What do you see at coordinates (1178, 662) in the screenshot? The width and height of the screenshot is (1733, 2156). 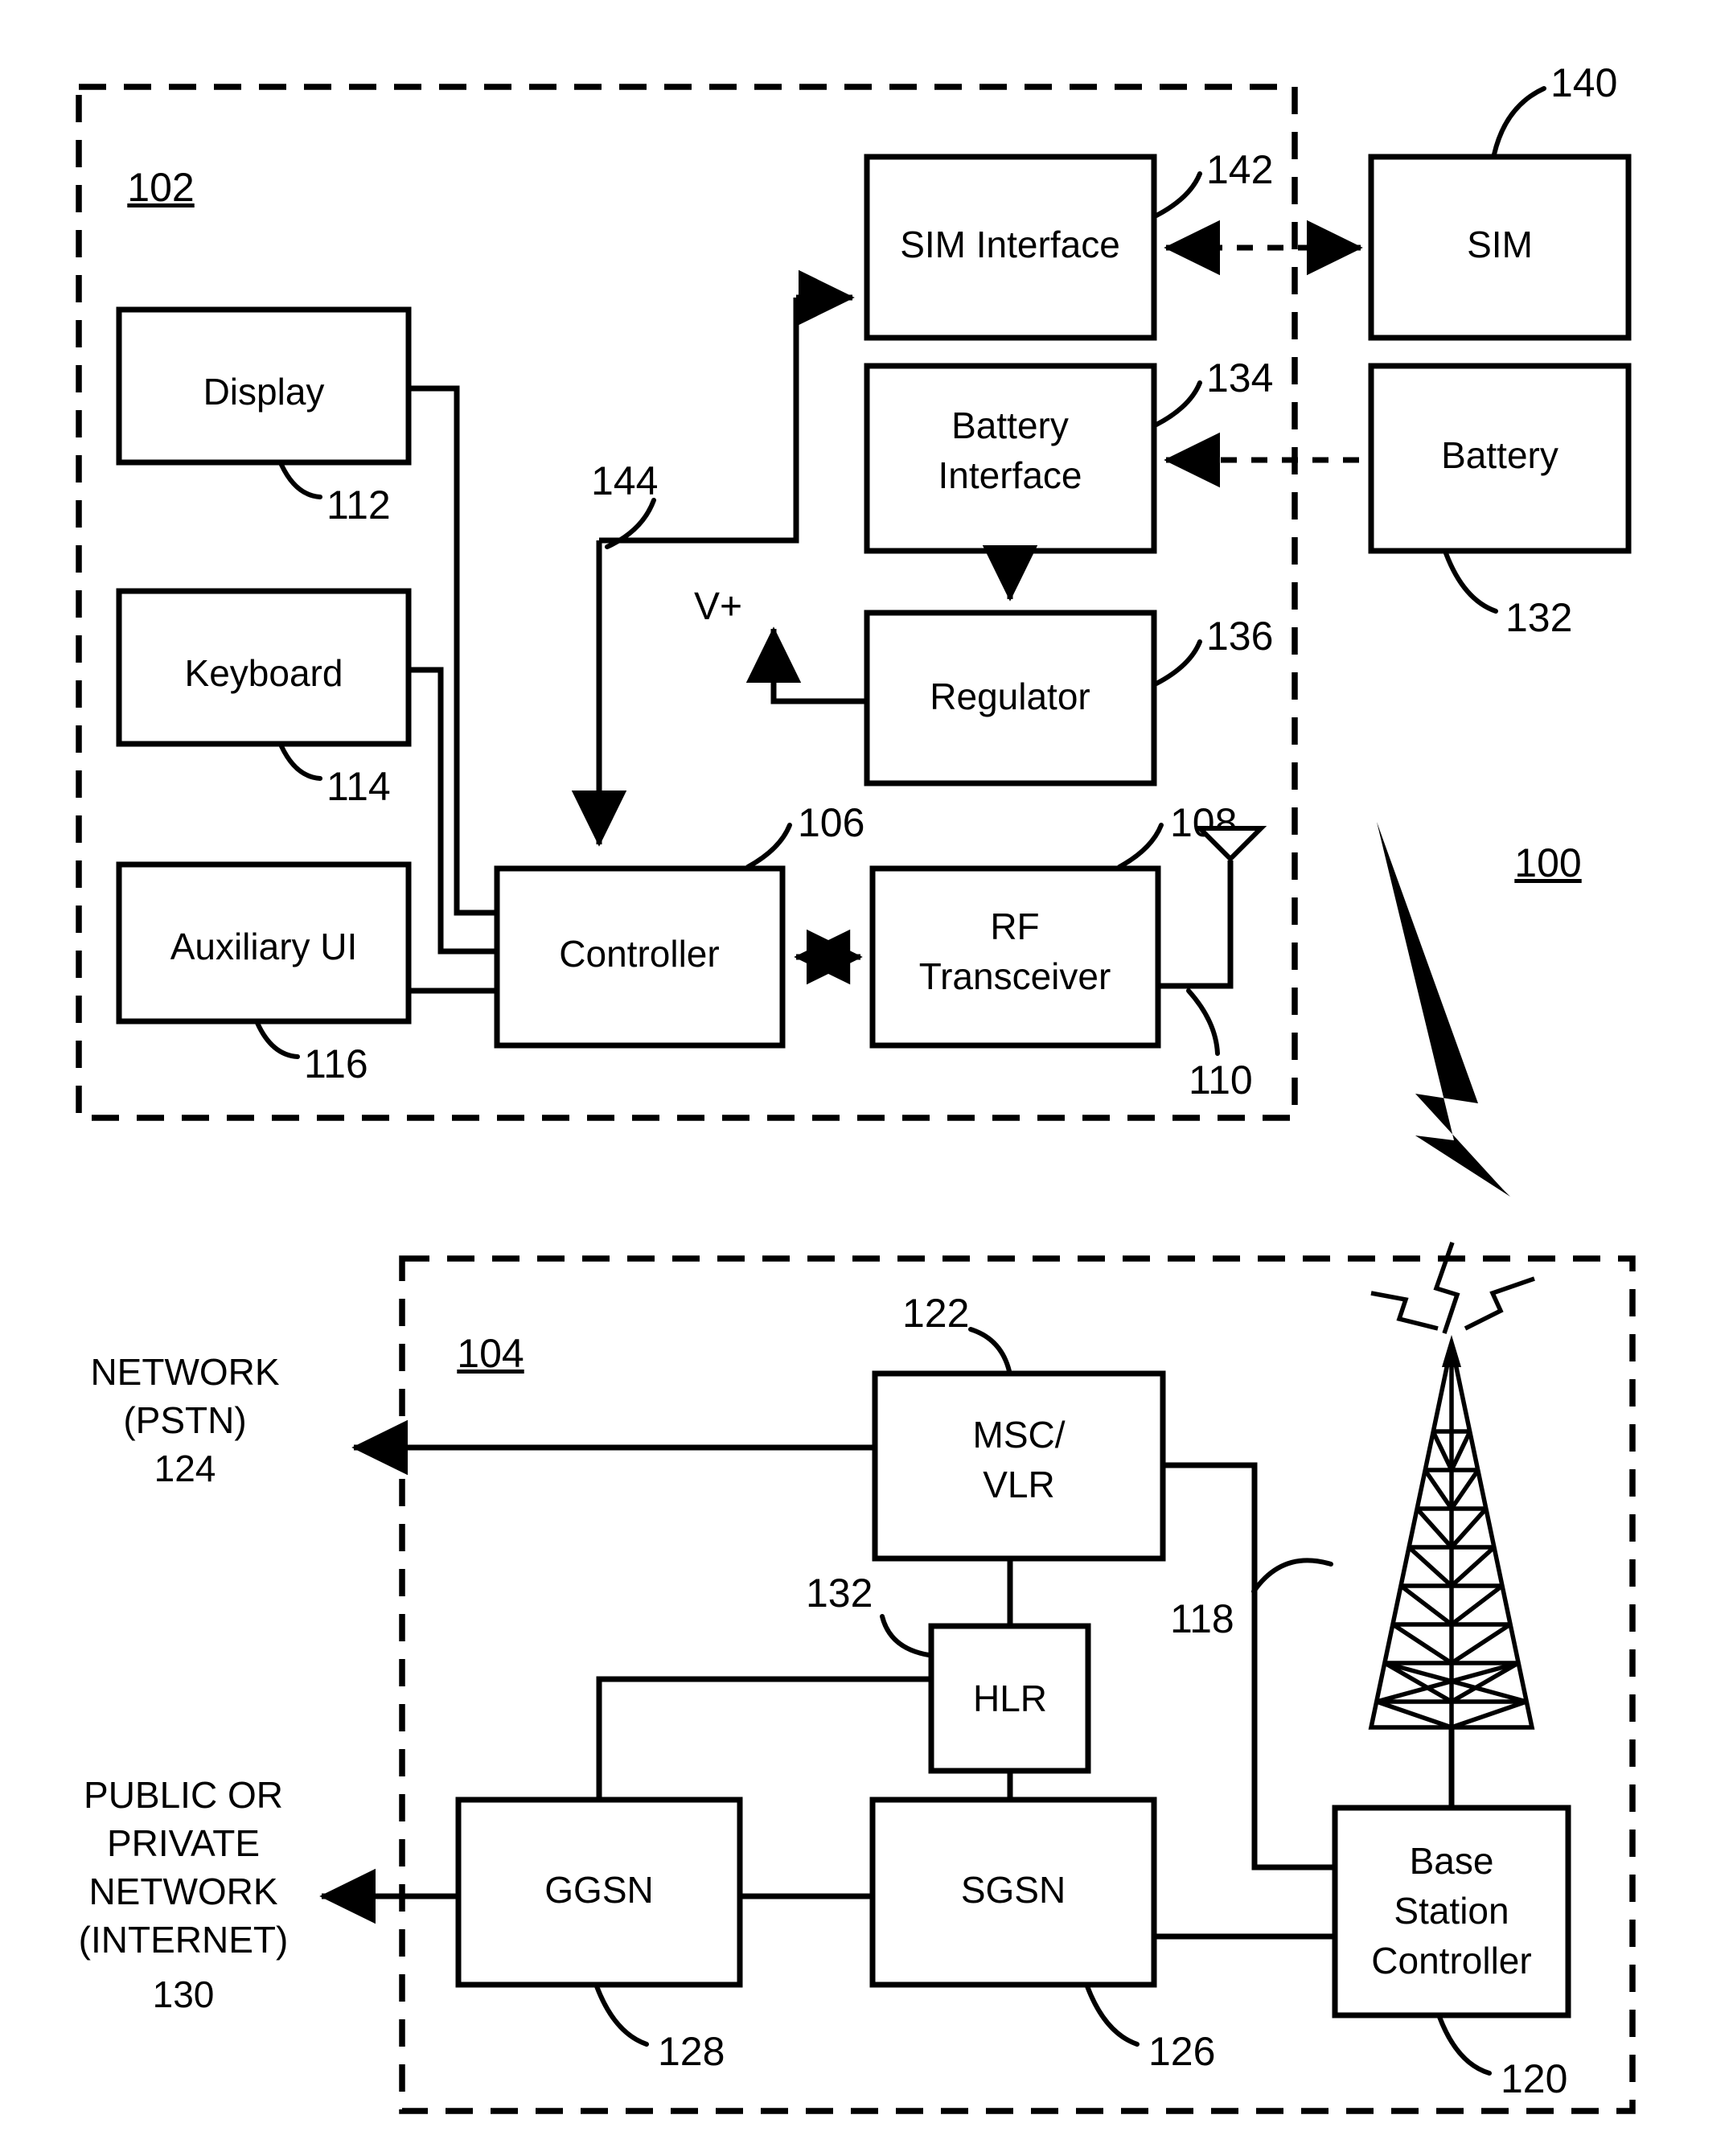 I see `regulator-ref-leader` at bounding box center [1178, 662].